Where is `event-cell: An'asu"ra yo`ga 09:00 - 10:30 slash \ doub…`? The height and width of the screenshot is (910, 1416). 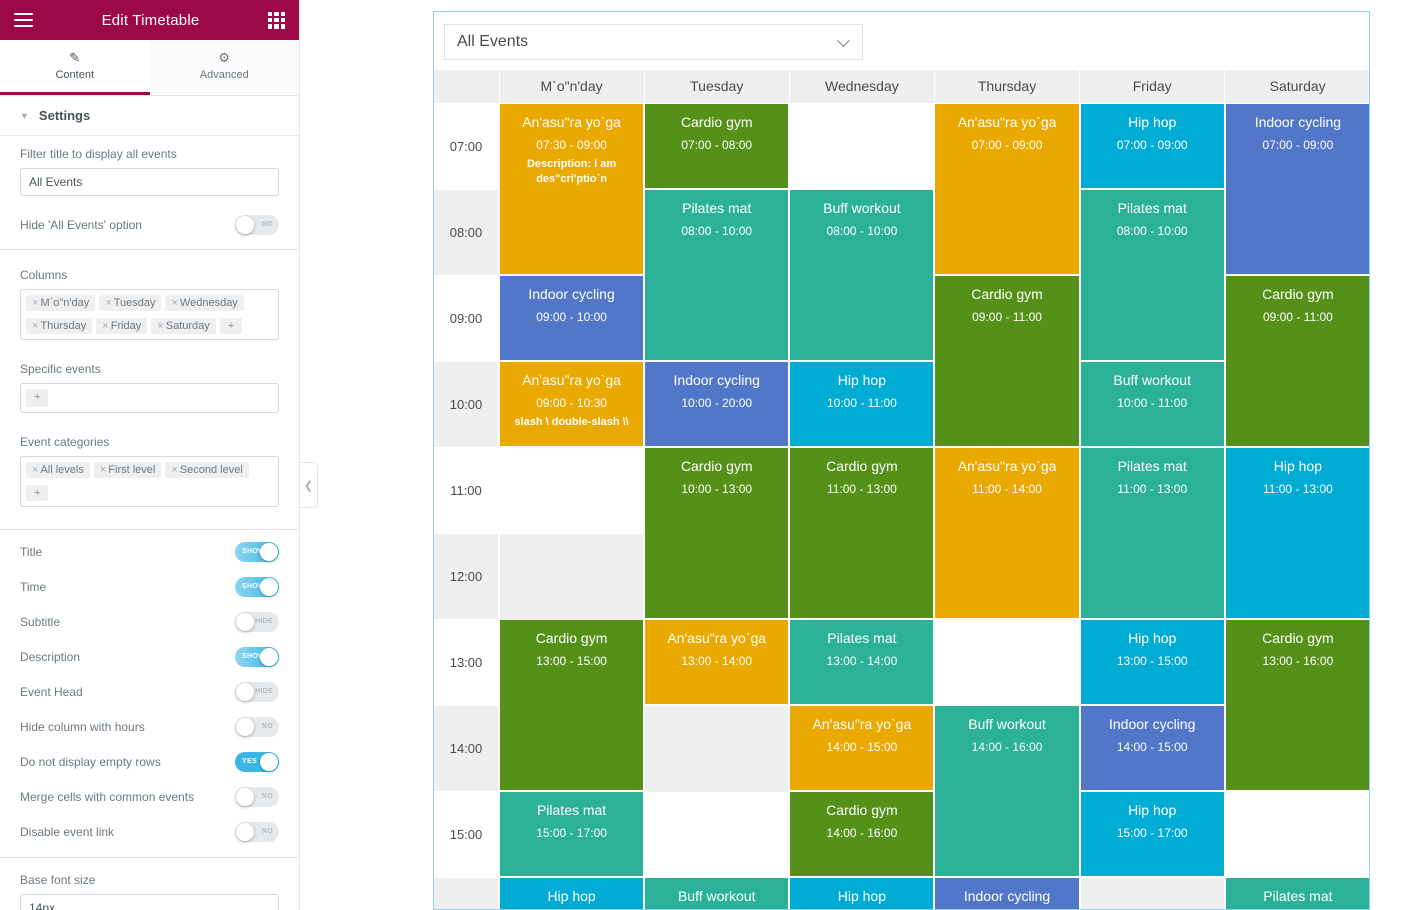 event-cell: An'asu"ra yo`ga 09:00 - 10:30 slash \ doub… is located at coordinates (571, 404).